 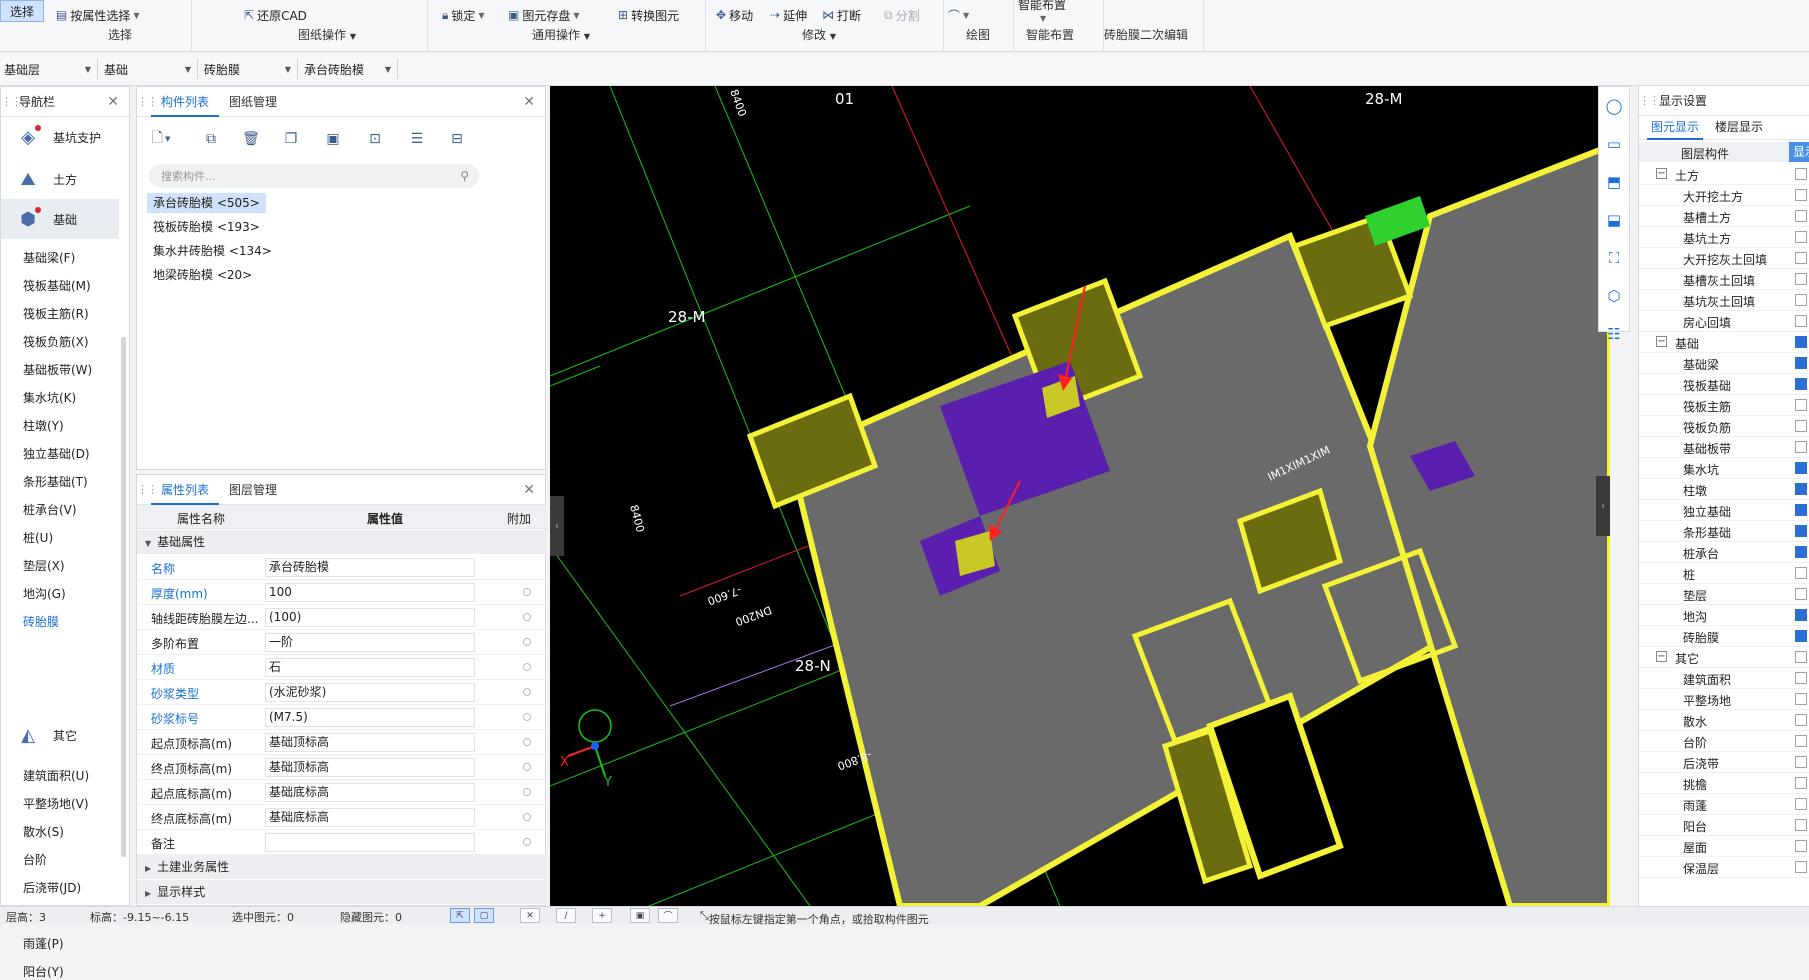 What do you see at coordinates (1724, 594) in the screenshot?
I see `display-tree-row: 垫层` at bounding box center [1724, 594].